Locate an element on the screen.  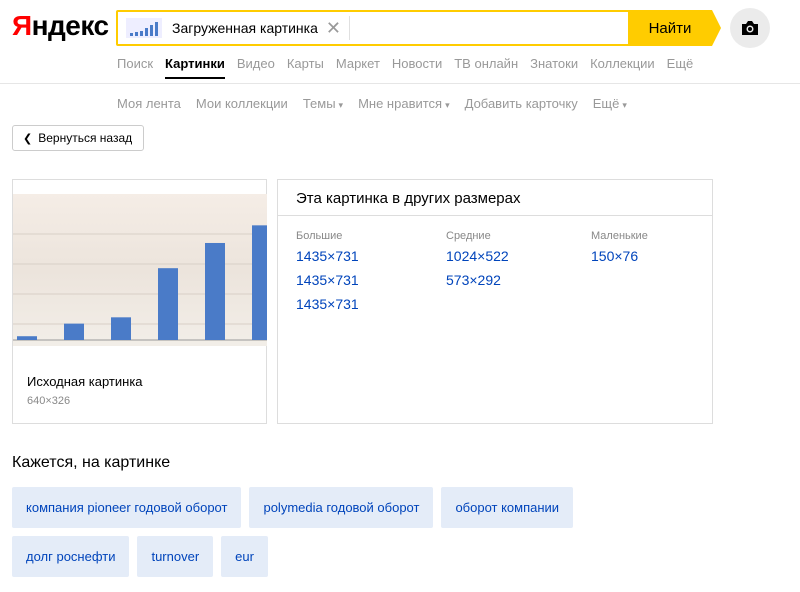
large-sizes-column: Большие 1435×731 1435×731 1435×731 is located at coordinates (327, 275).